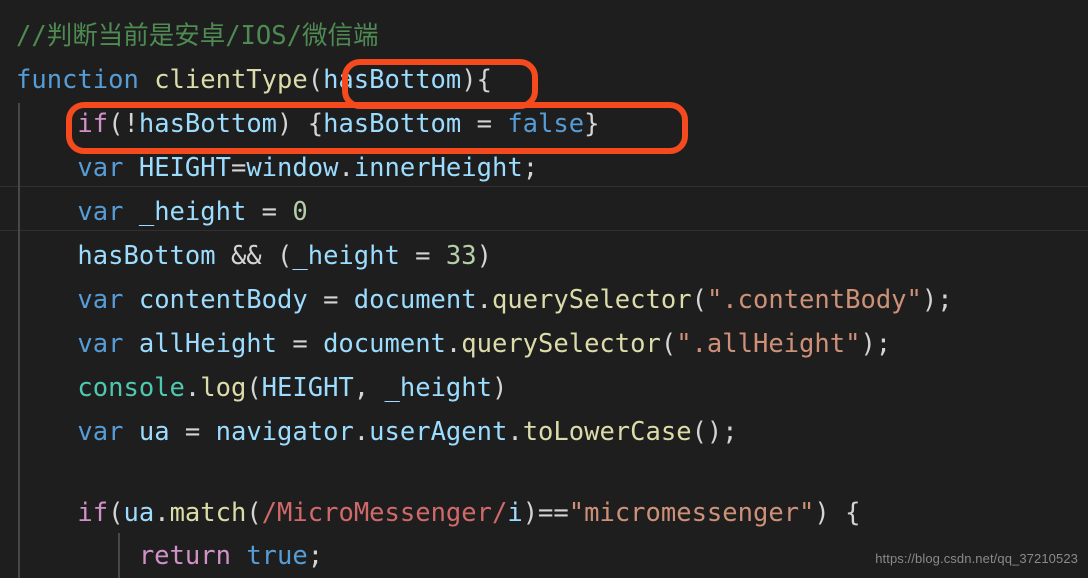 The image size is (1088, 578). I want to click on code-token: "micromessenger", so click(691, 513).